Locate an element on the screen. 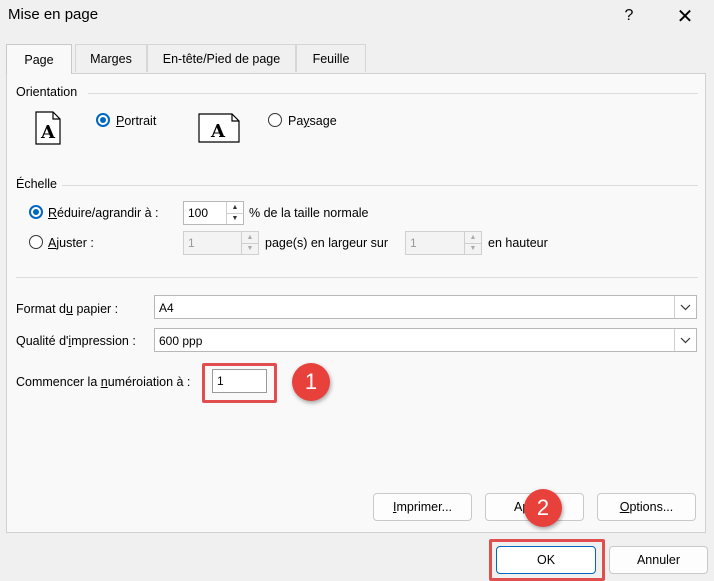 The image size is (714, 581). pages-wide-spinner: 1 ▲ ▼ is located at coordinates (221, 243).